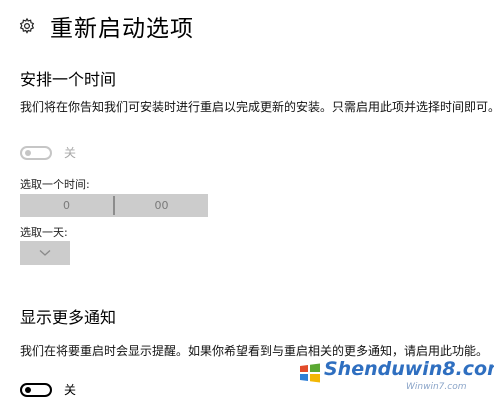 Image resolution: width=494 pixels, height=404 pixels. Describe the element at coordinates (68, 79) in the screenshot. I see `schedule-section-title: 安排一个时间` at that location.